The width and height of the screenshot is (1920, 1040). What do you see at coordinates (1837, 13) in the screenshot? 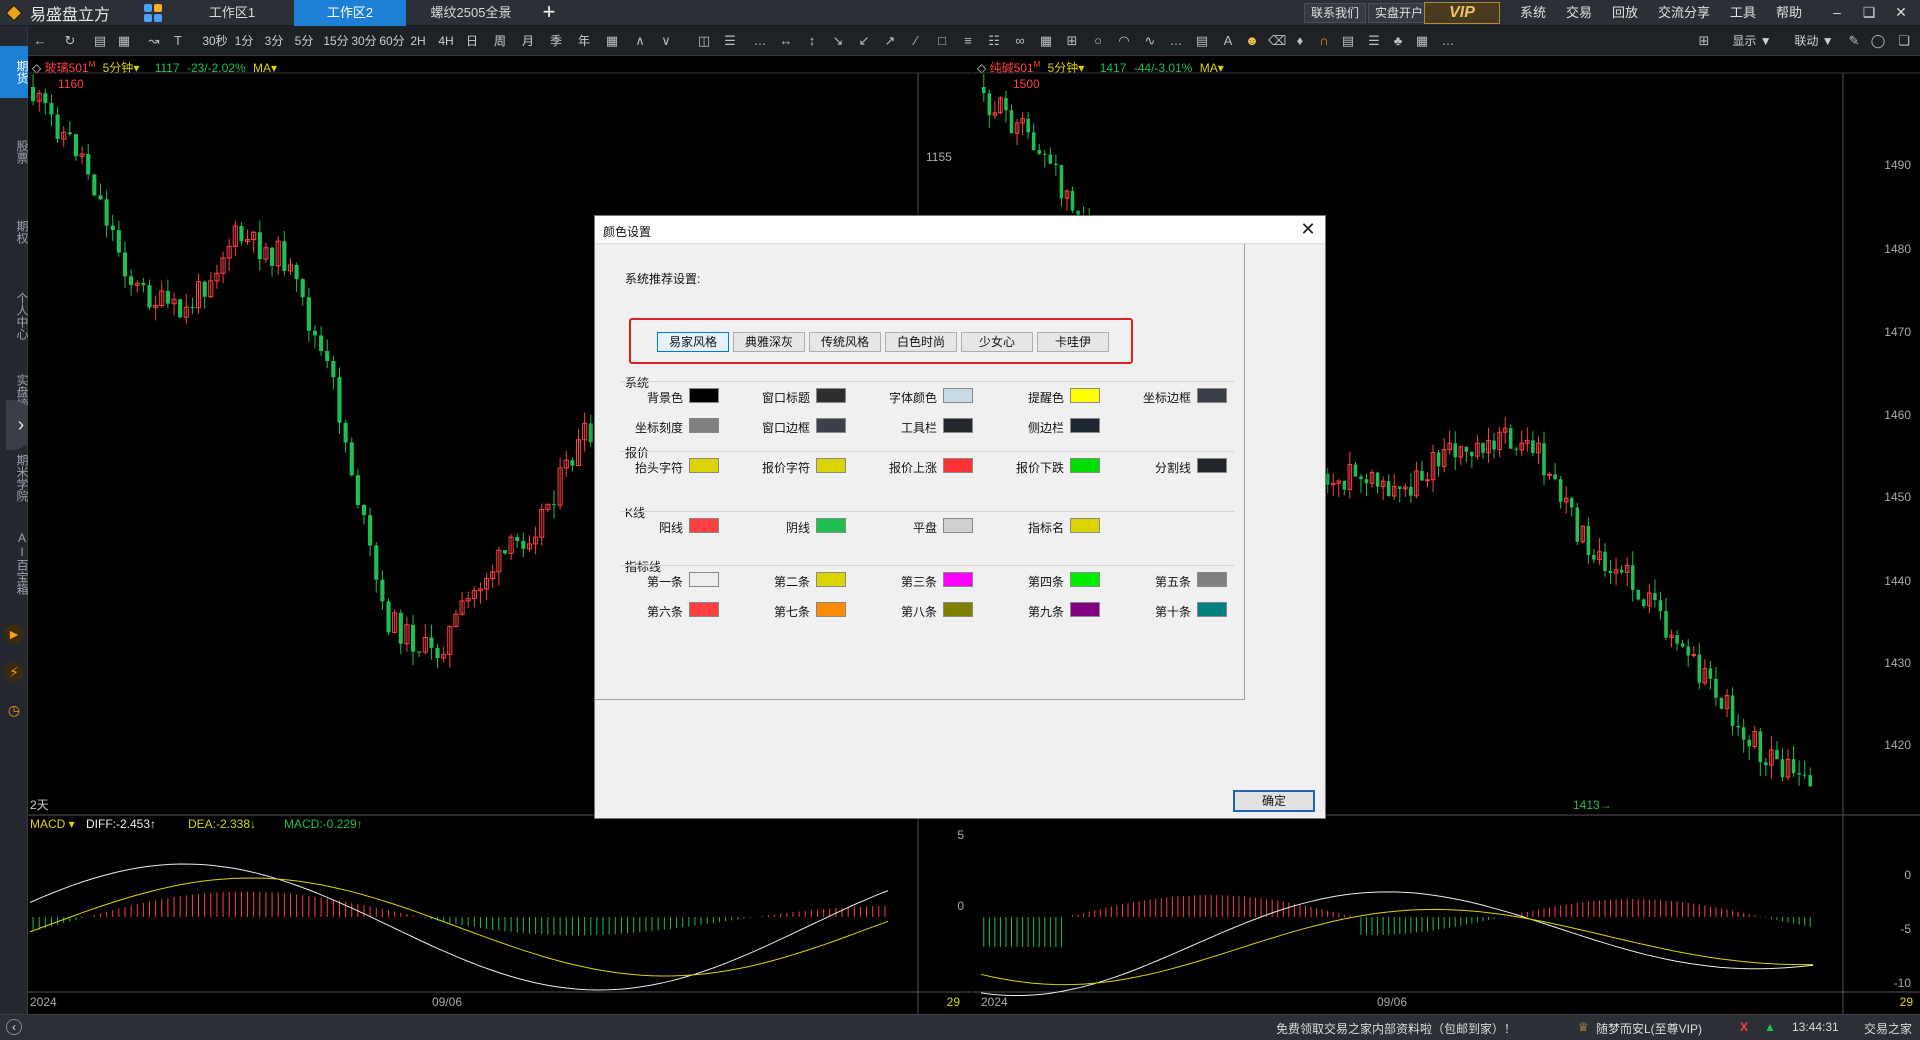
I see `minimize-button: –` at bounding box center [1837, 13].